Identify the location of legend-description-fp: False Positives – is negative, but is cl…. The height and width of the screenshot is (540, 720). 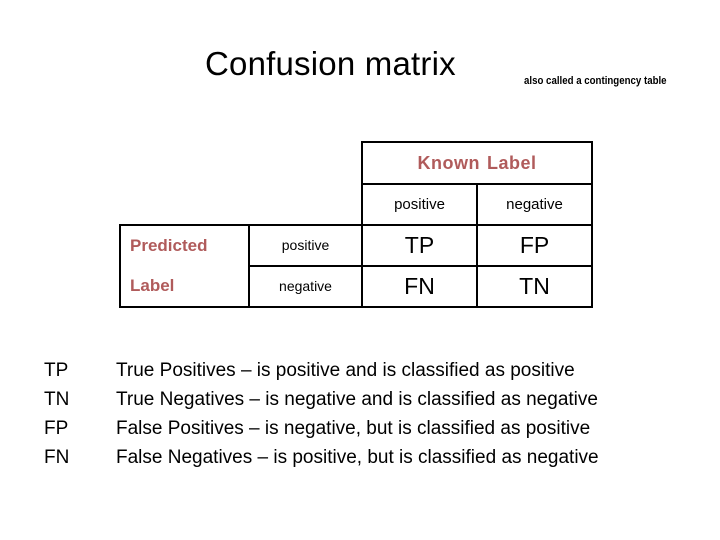
(353, 428).